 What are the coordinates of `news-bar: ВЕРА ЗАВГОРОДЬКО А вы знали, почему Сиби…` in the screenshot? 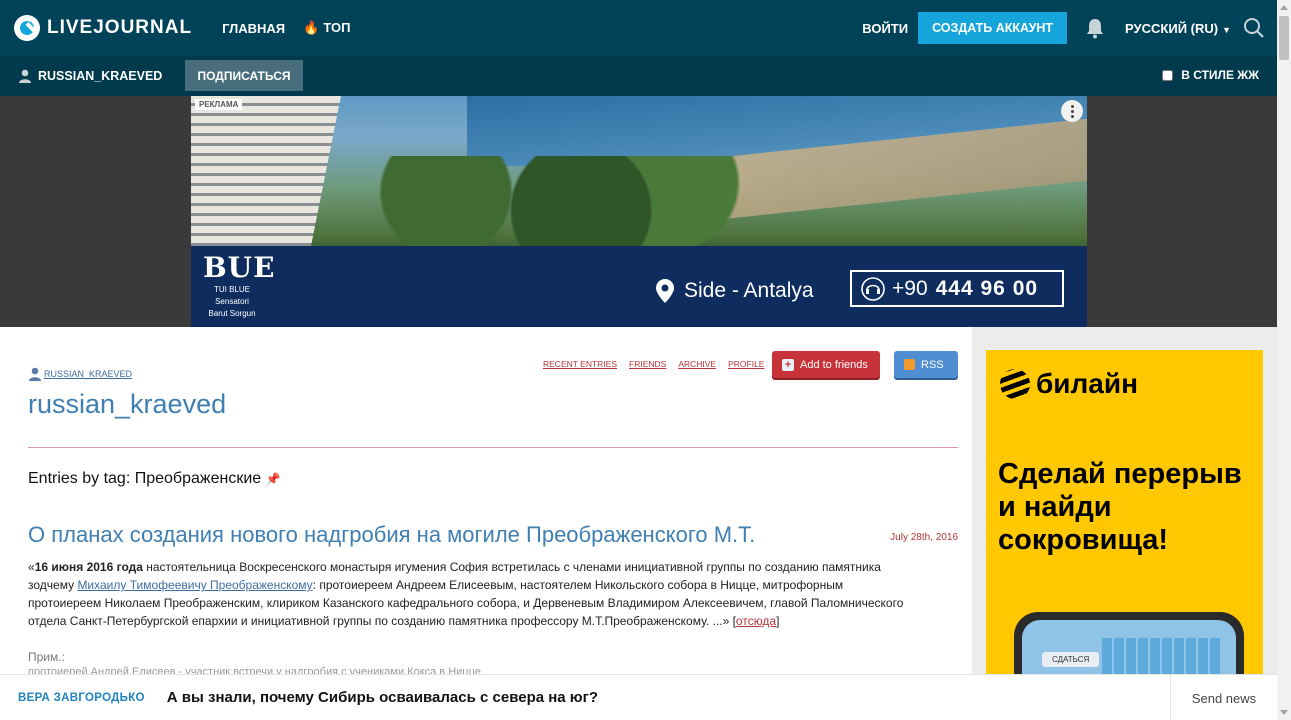 It's located at (638, 697).